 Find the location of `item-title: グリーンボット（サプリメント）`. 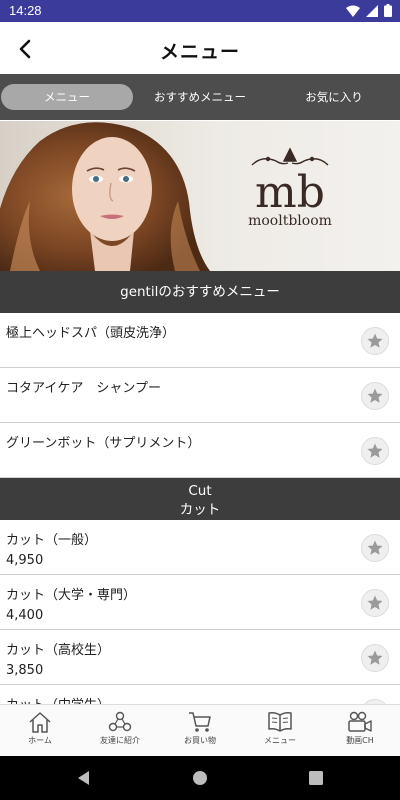

item-title: グリーンボット（サプリメント） is located at coordinates (103, 443).